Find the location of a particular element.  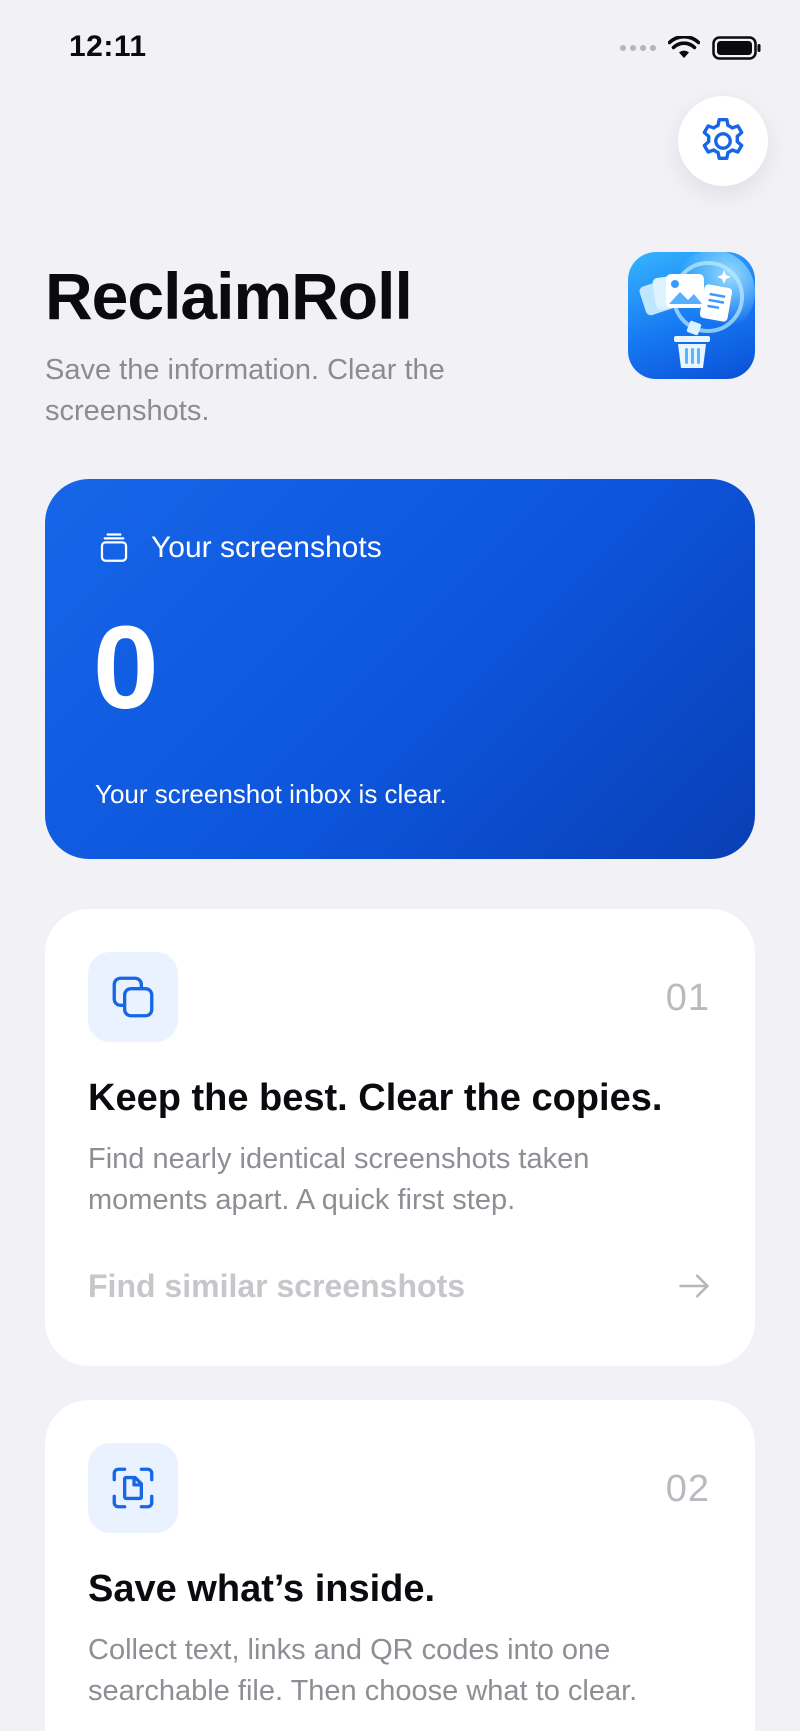

find-similar-label: Find similar screenshots is located at coordinates (277, 1285).